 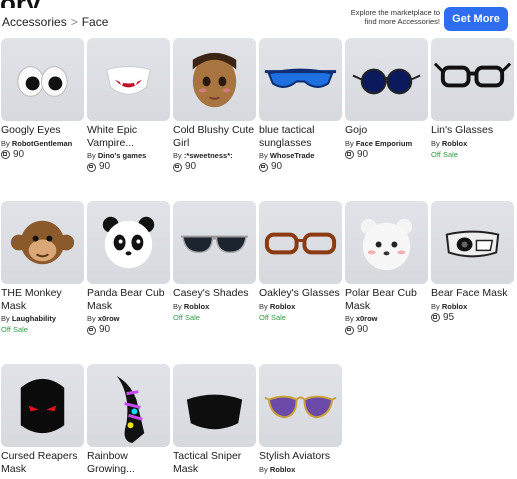 What do you see at coordinates (476, 19) in the screenshot?
I see `get-more-button: Get More` at bounding box center [476, 19].